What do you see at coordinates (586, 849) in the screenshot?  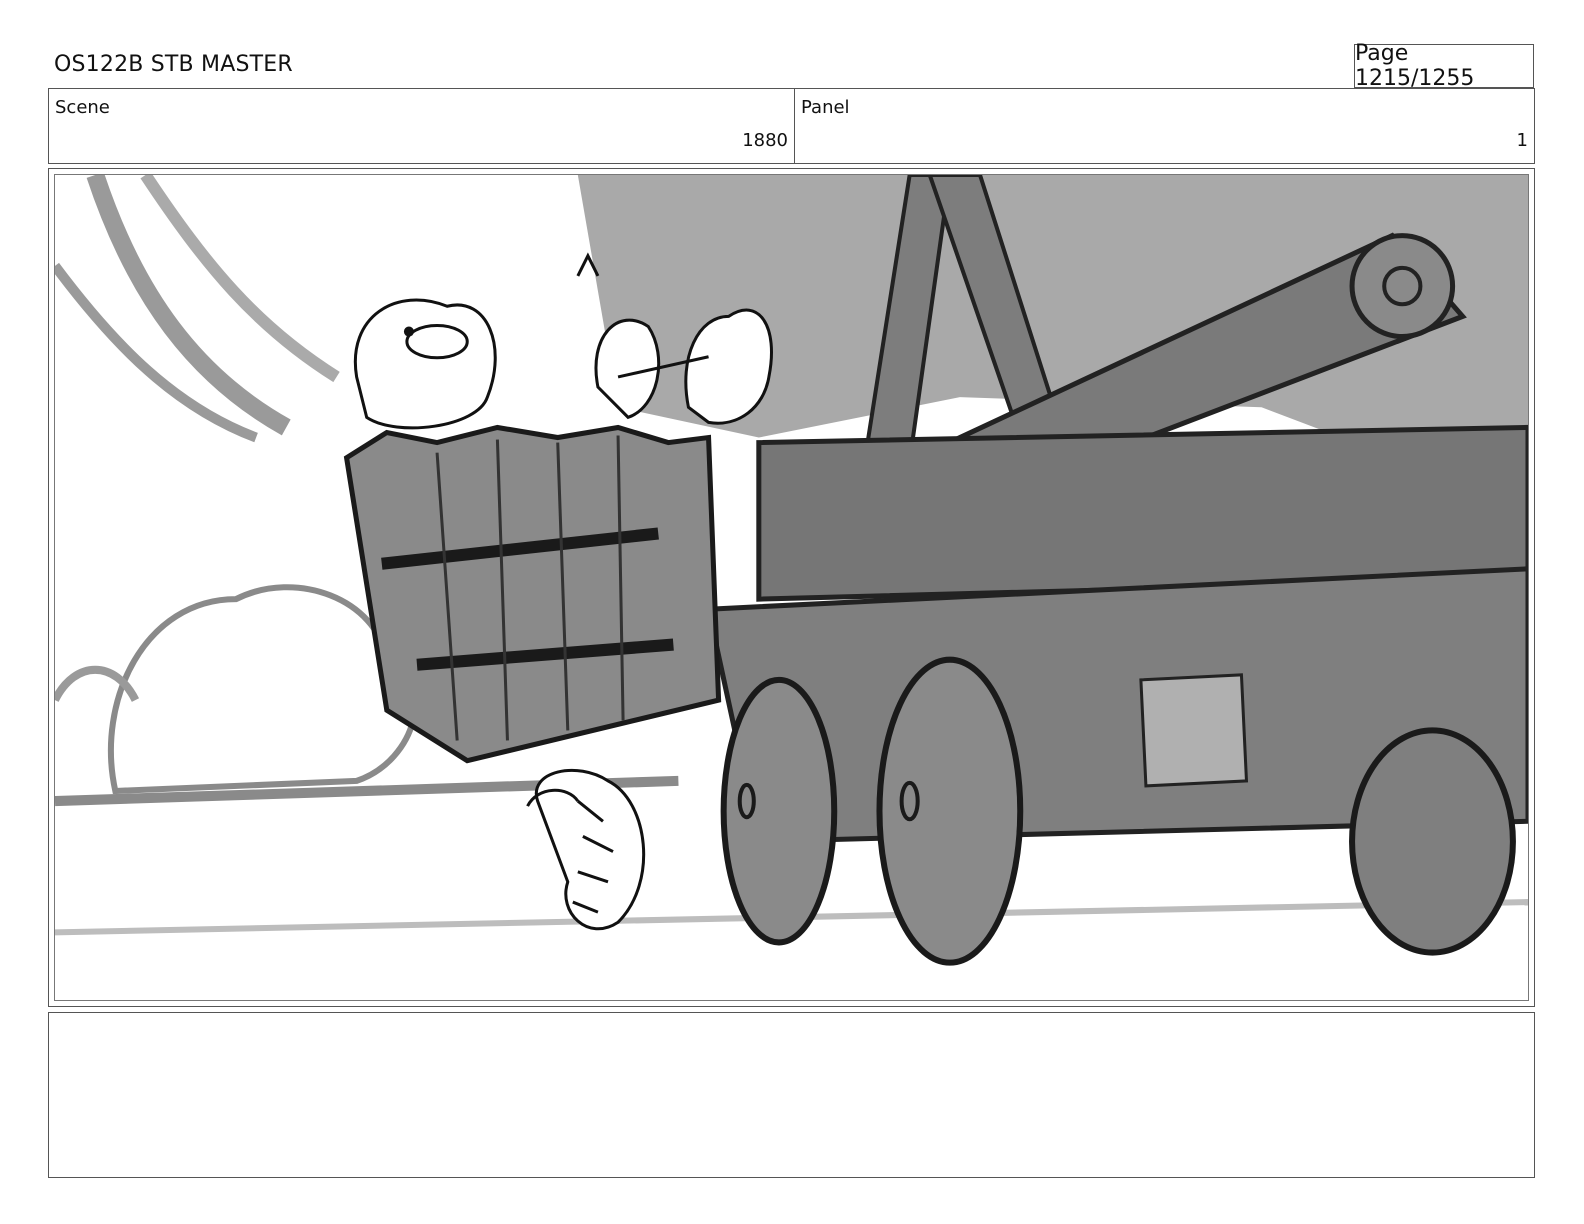 I see `tiger-character` at bounding box center [586, 849].